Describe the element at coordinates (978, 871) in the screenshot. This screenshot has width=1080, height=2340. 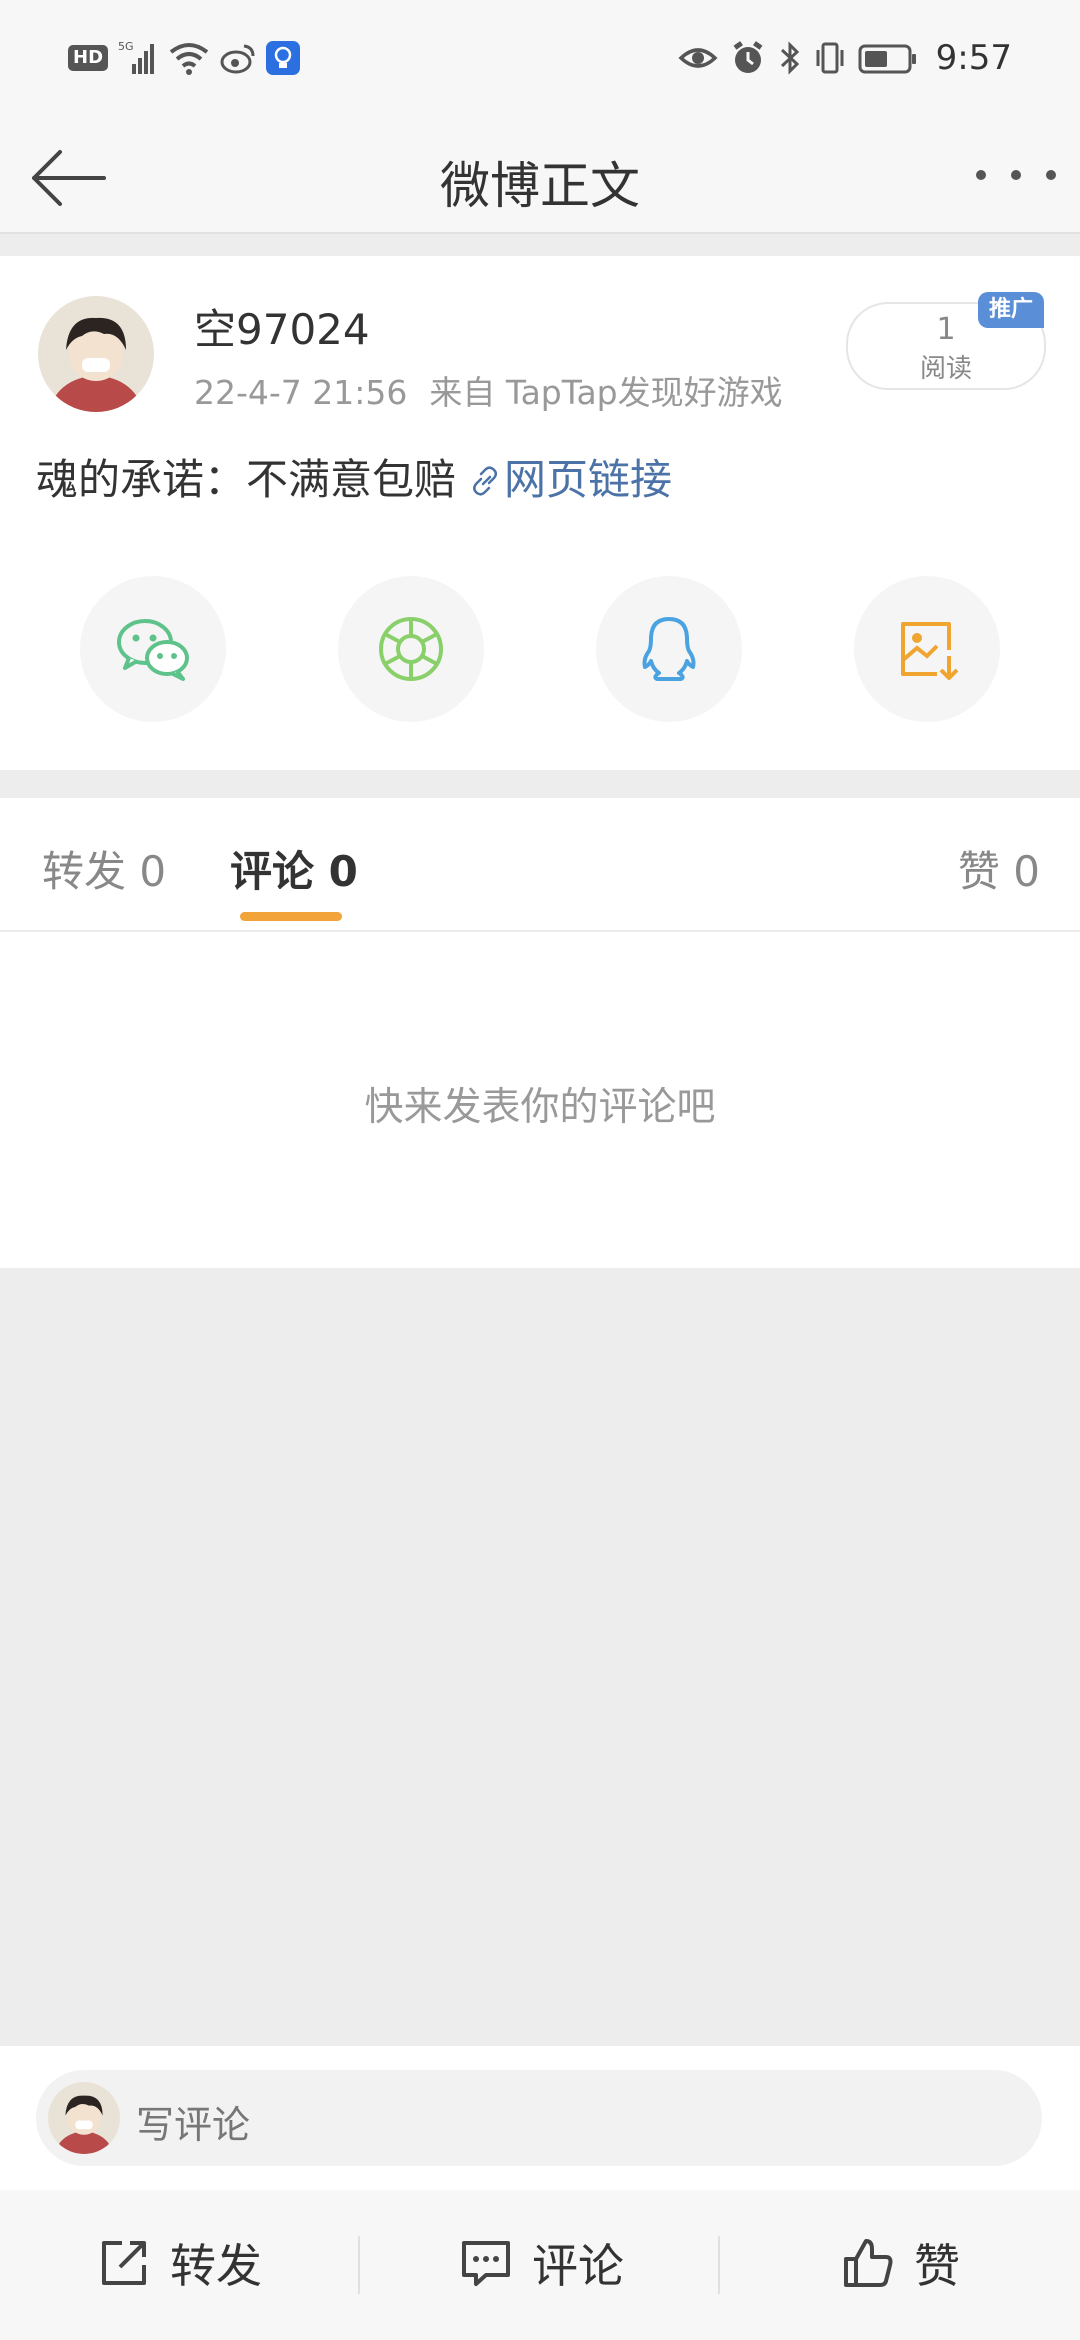
I see `tab-likes-label: 赞` at that location.